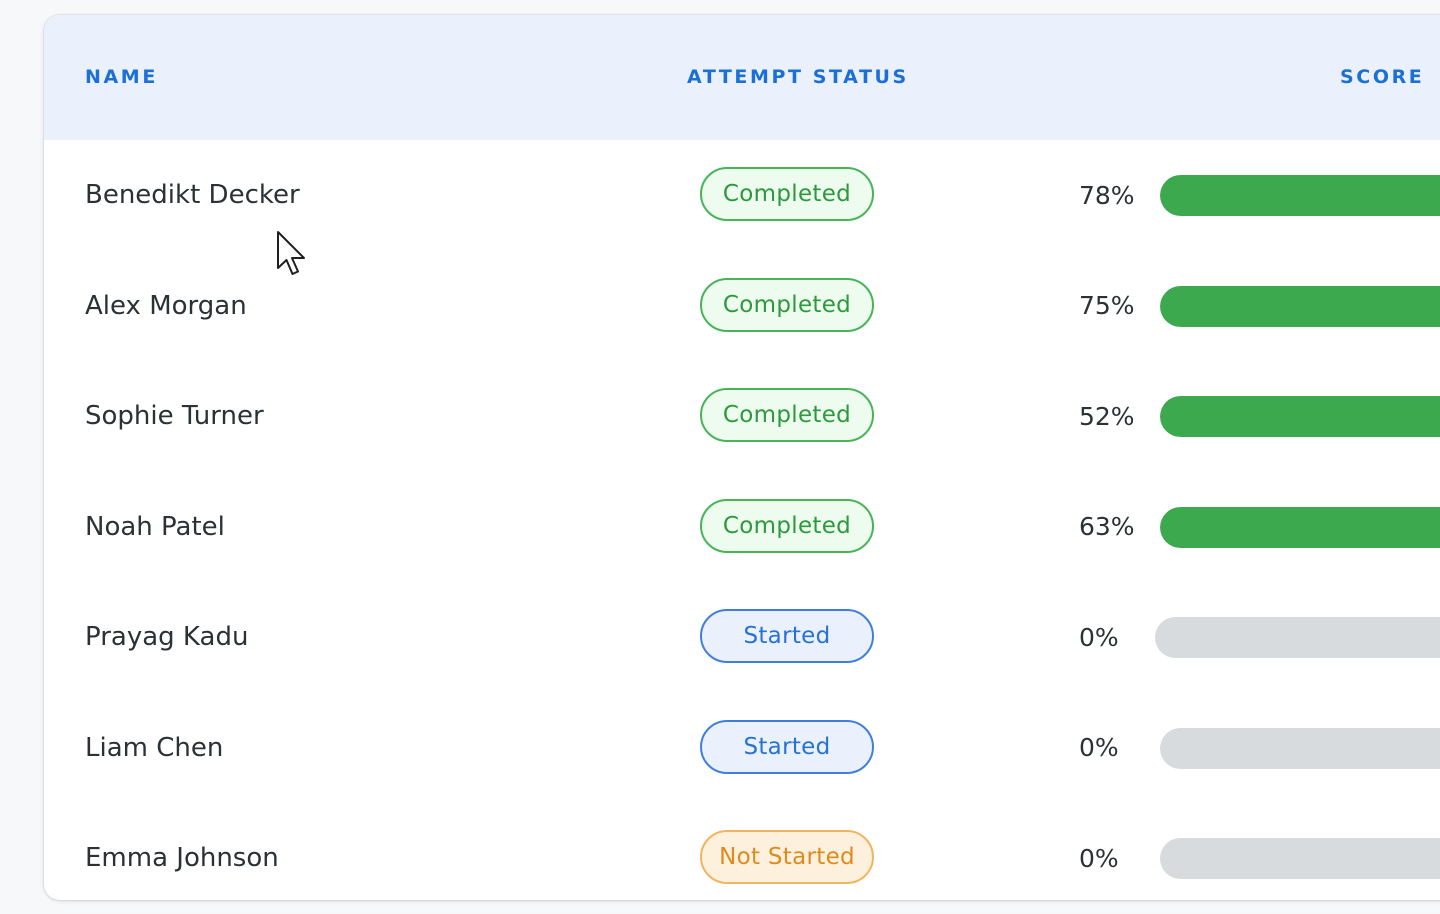 The image size is (1440, 914). What do you see at coordinates (1107, 195) in the screenshot?
I see `score-percentage: 78%` at bounding box center [1107, 195].